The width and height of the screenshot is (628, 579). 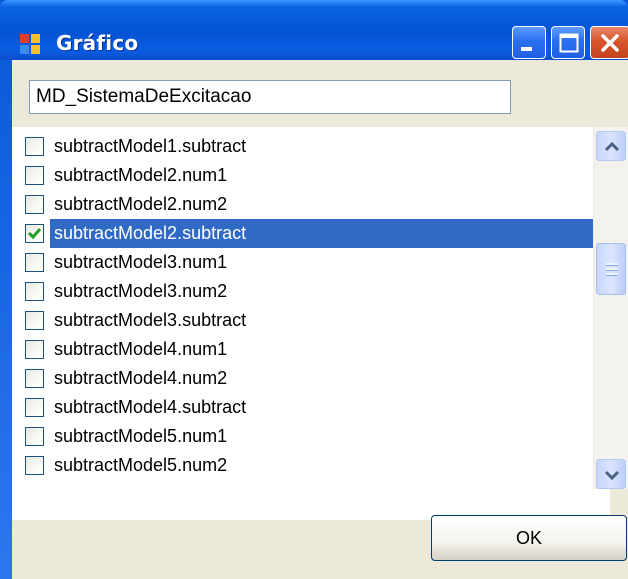 I want to click on list-item: subtractModel5.num2, so click(x=311, y=465).